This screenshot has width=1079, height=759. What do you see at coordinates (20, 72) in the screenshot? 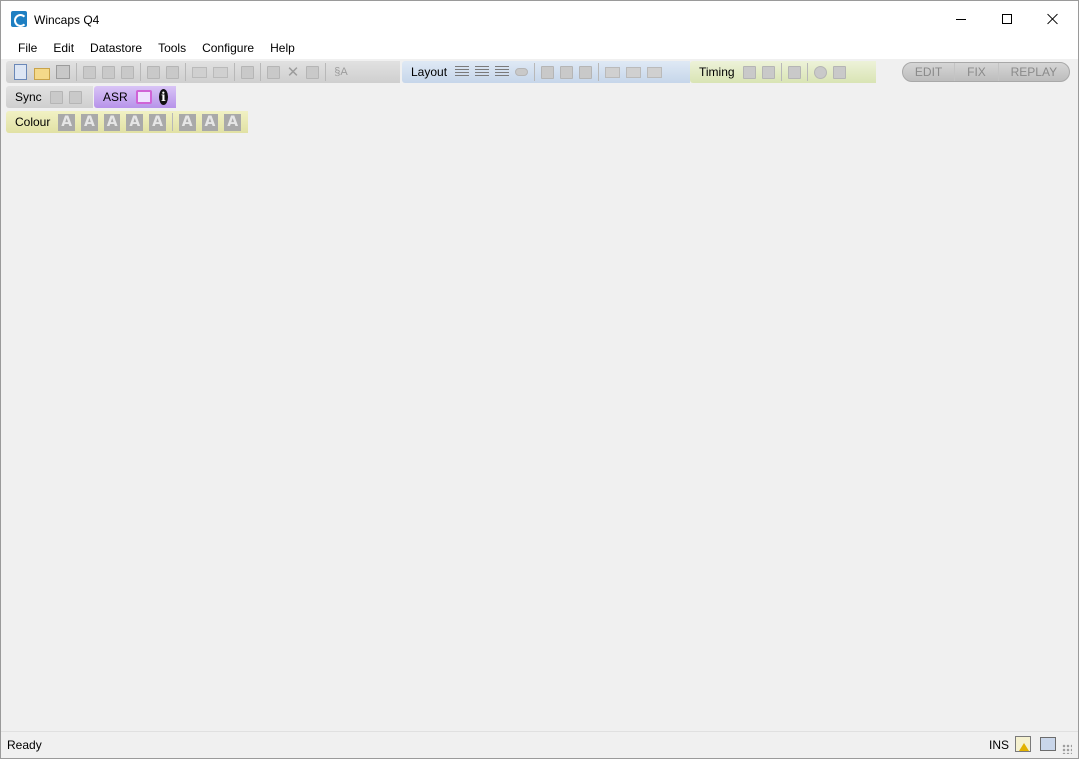
I see `new-file-icon` at bounding box center [20, 72].